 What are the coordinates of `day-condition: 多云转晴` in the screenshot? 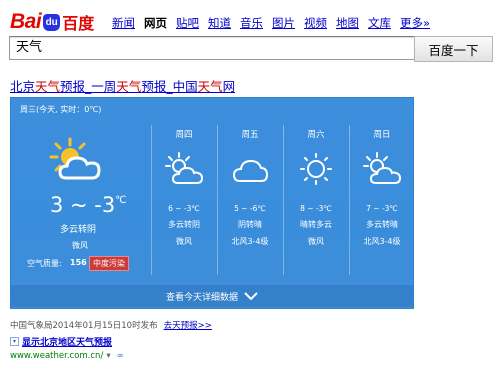 It's located at (382, 224).